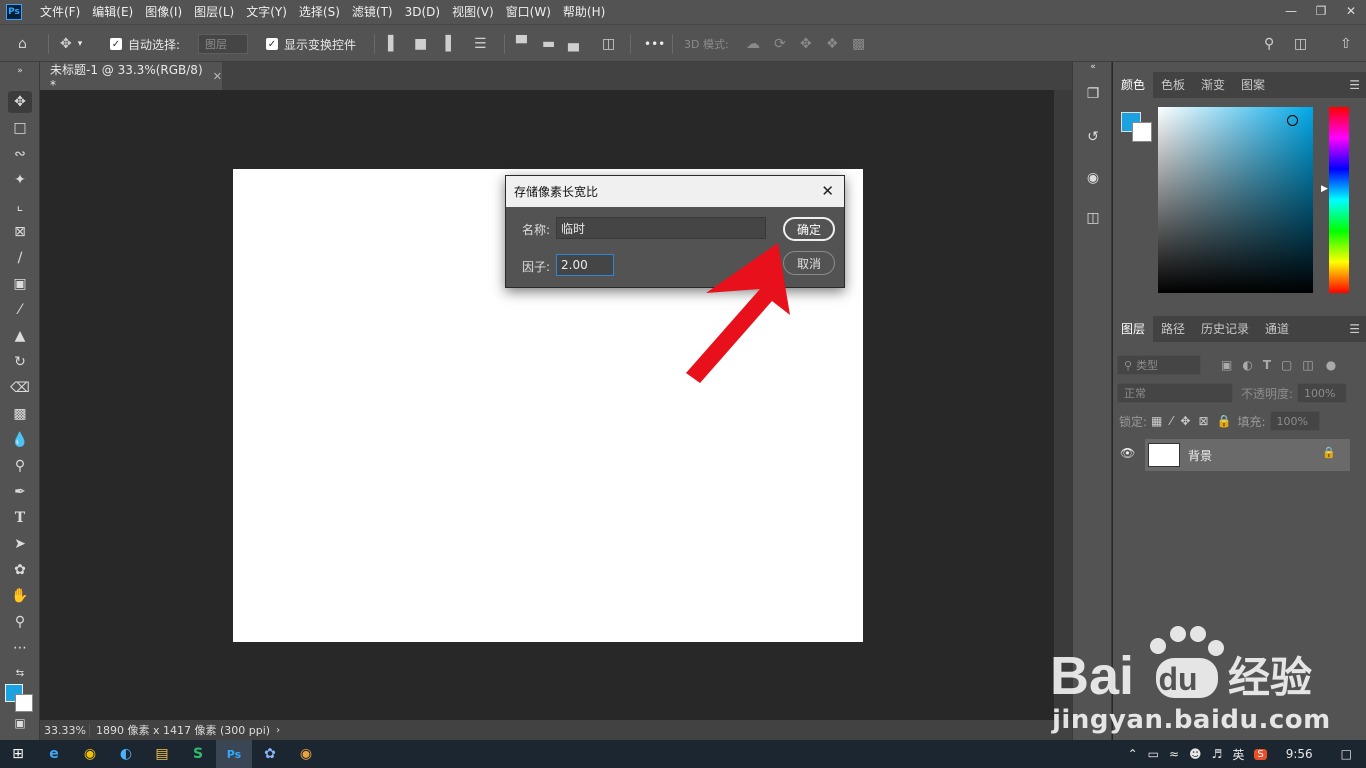 The height and width of the screenshot is (768, 1366). What do you see at coordinates (71, 44) in the screenshot?
I see `move-tool-preset-icon: ✥ ▾` at bounding box center [71, 44].